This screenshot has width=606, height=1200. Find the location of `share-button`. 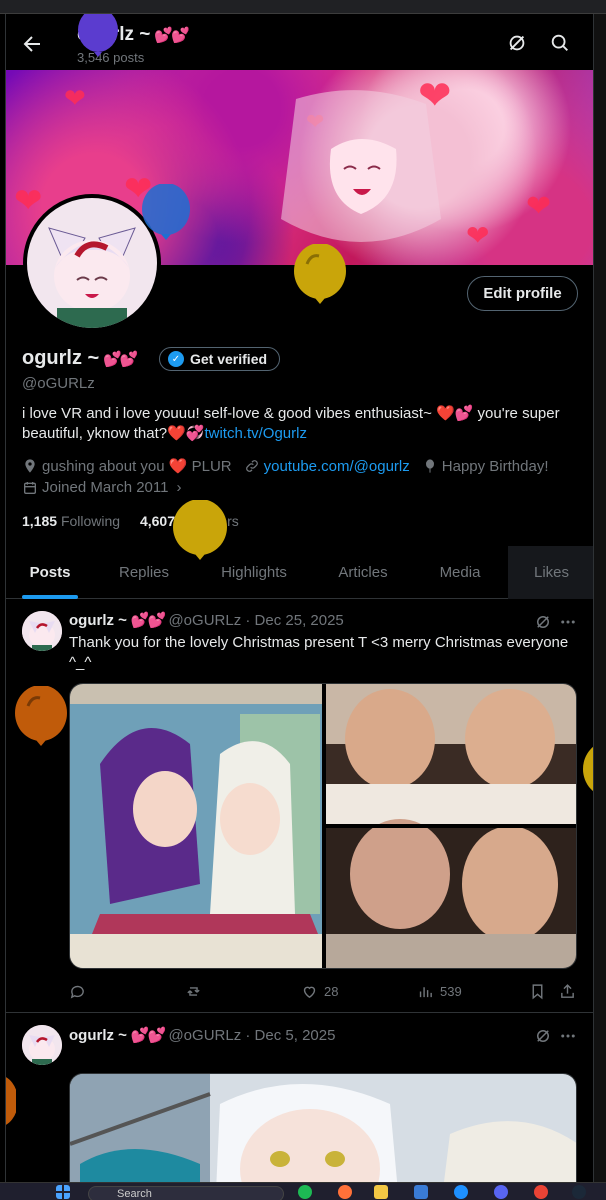

share-button is located at coordinates (567, 991).